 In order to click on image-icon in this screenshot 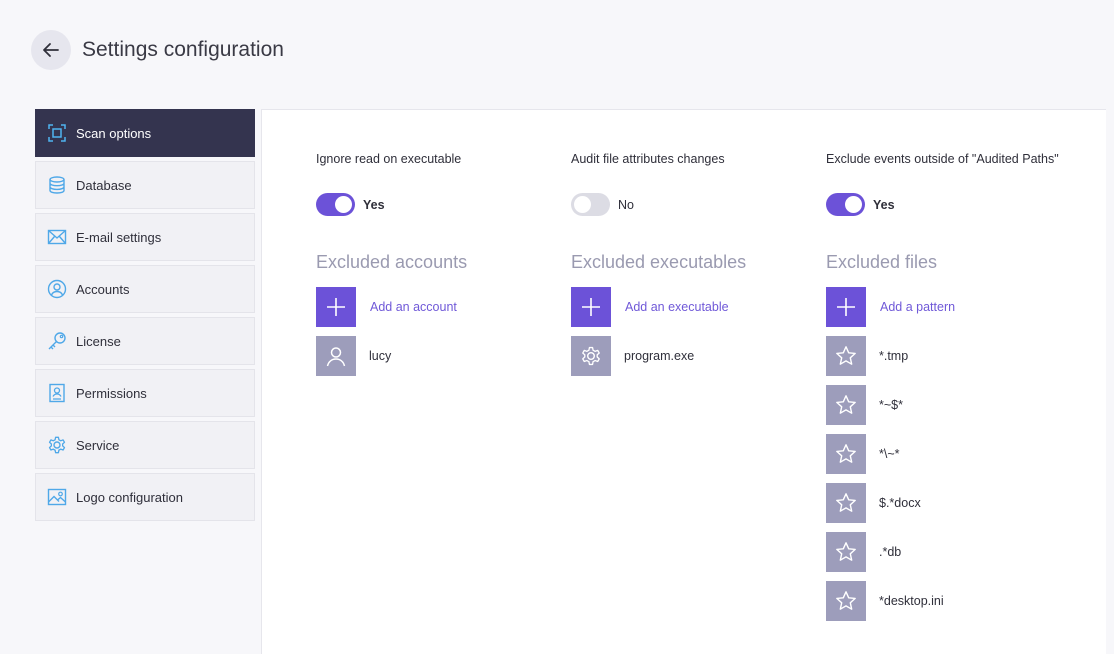, I will do `click(57, 497)`.